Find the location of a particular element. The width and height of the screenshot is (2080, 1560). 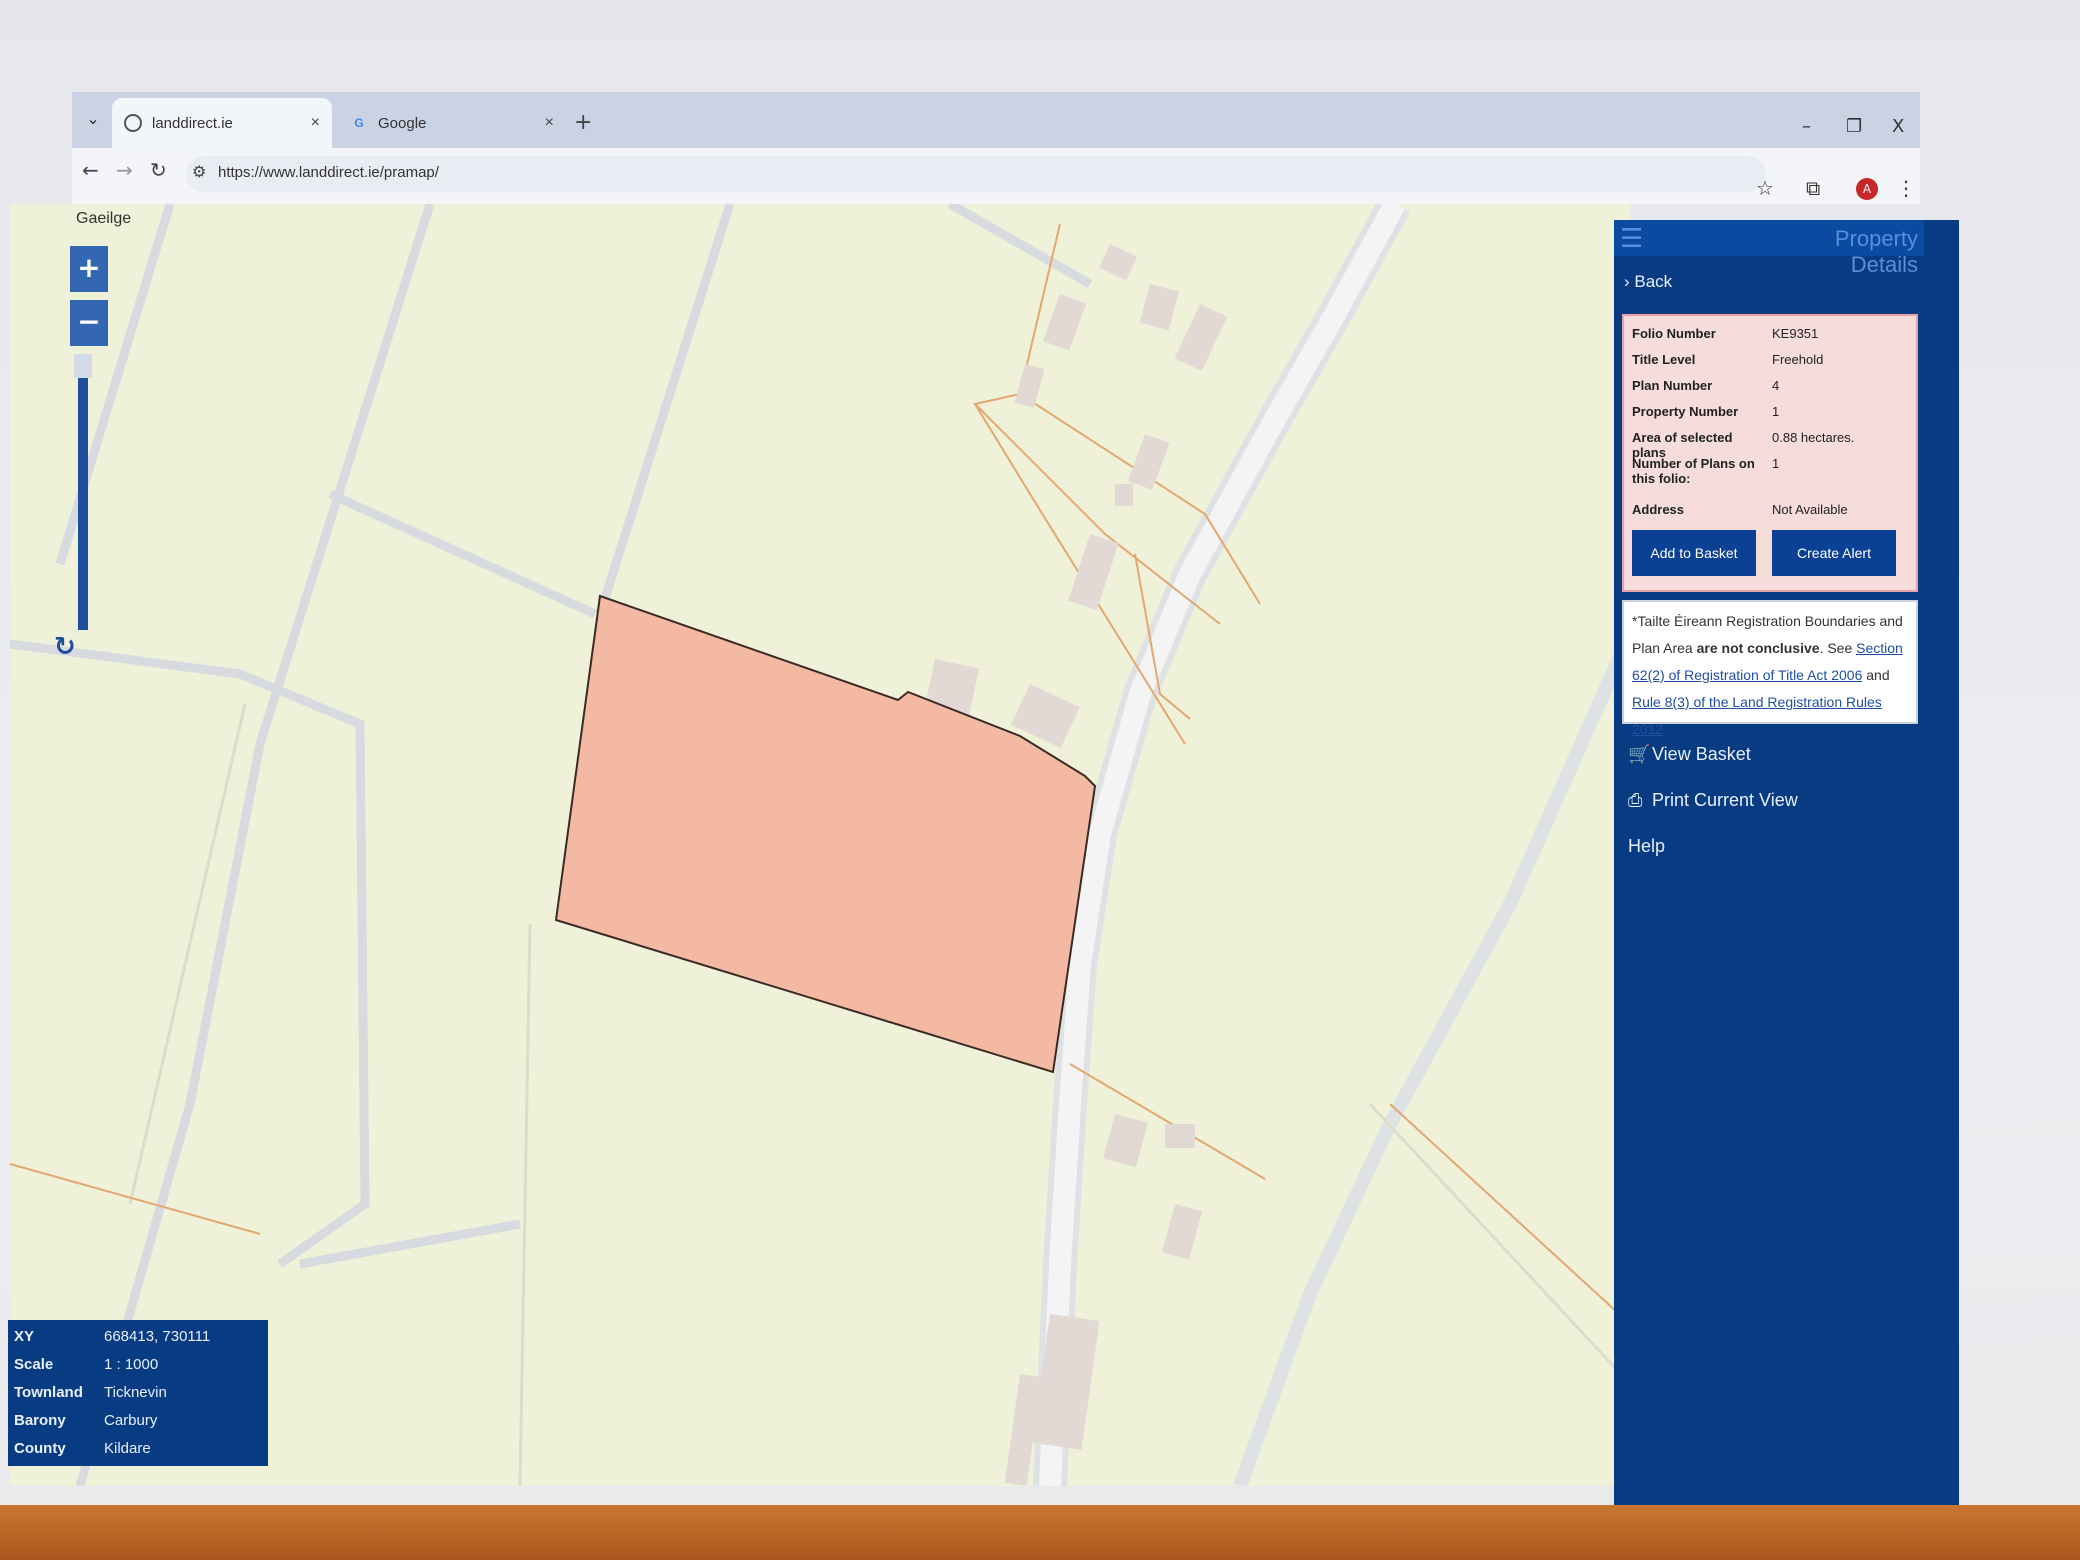

zoom-slider-track is located at coordinates (83, 492).